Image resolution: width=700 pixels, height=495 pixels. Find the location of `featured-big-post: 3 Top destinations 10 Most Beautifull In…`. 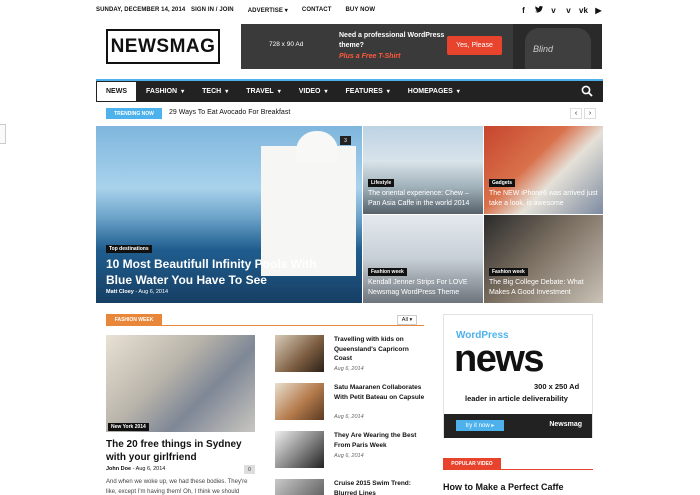

featured-big-post: 3 Top destinations 10 Most Beautifull In… is located at coordinates (229, 214).